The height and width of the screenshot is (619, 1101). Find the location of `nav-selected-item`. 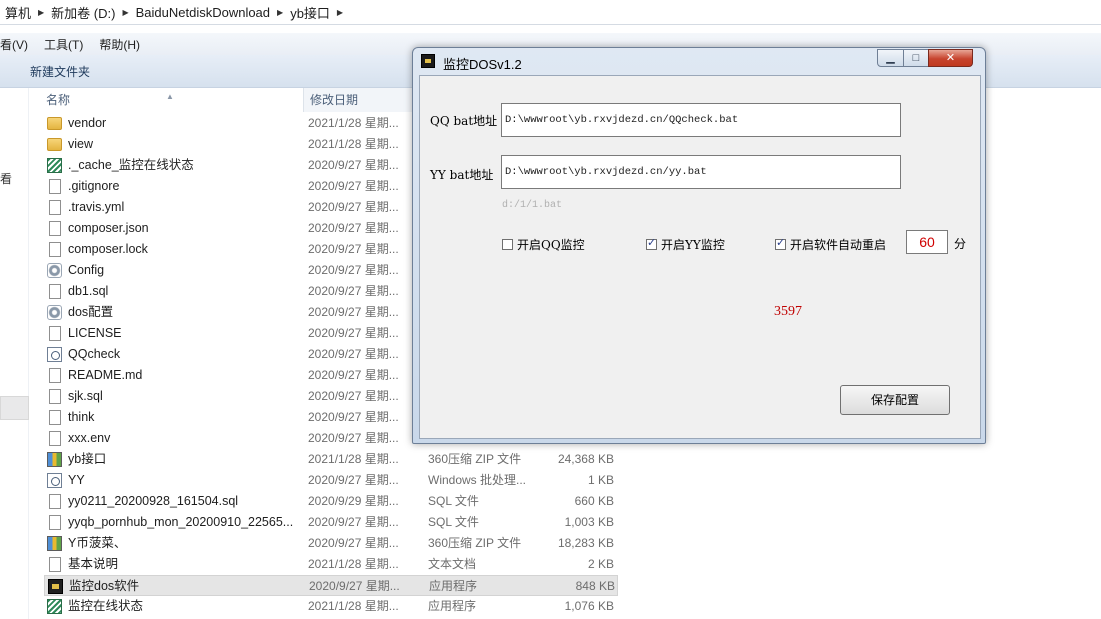

nav-selected-item is located at coordinates (14, 408).